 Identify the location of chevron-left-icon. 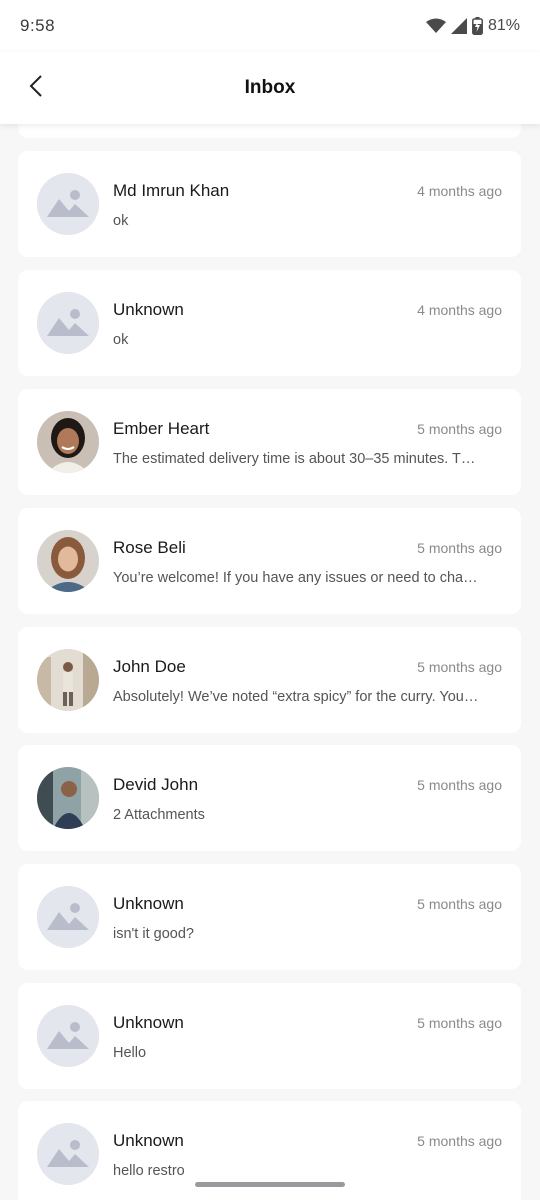
(36, 88).